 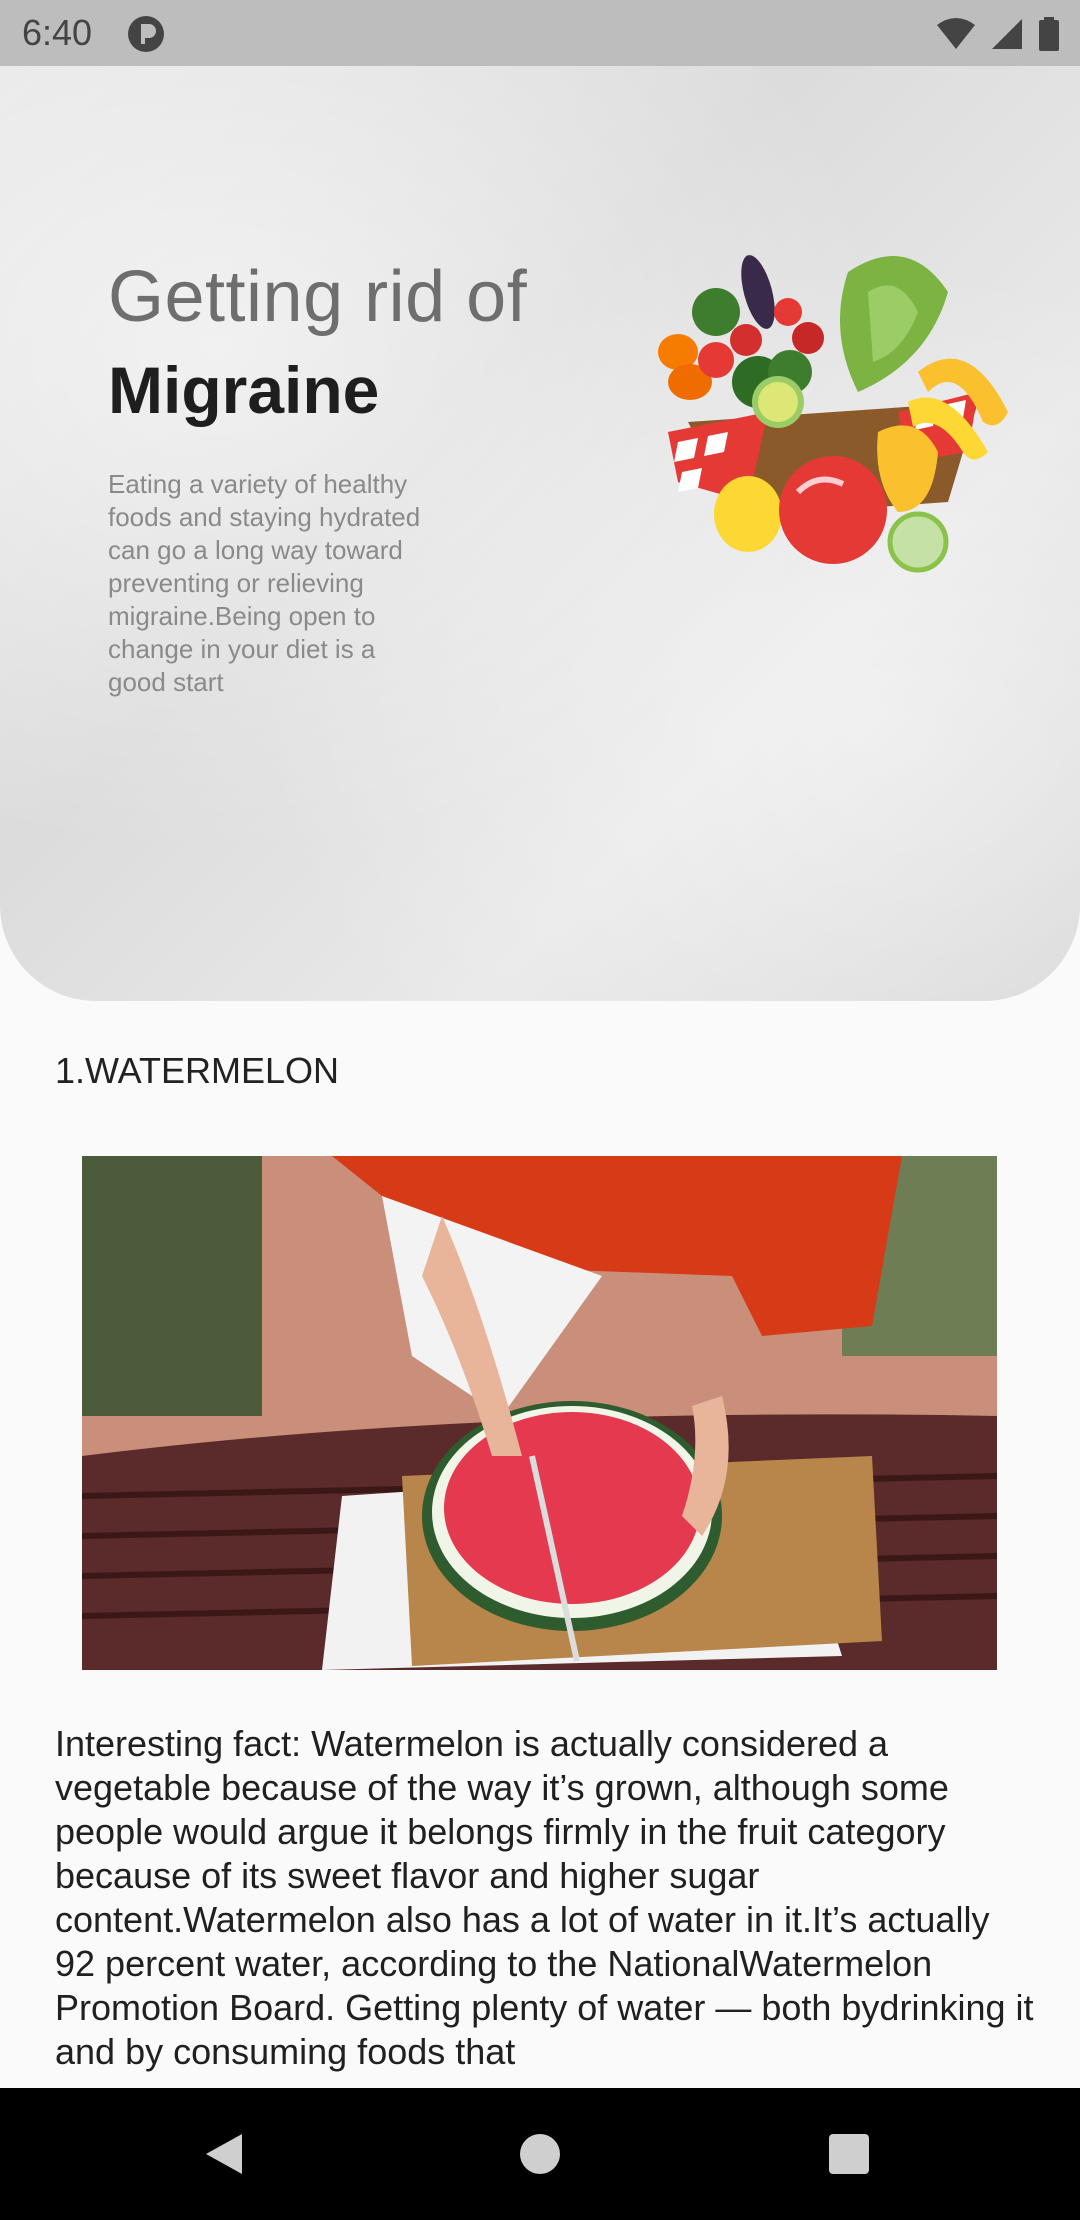 I want to click on section-title: 1.WATERMELON, so click(x=197, y=1070).